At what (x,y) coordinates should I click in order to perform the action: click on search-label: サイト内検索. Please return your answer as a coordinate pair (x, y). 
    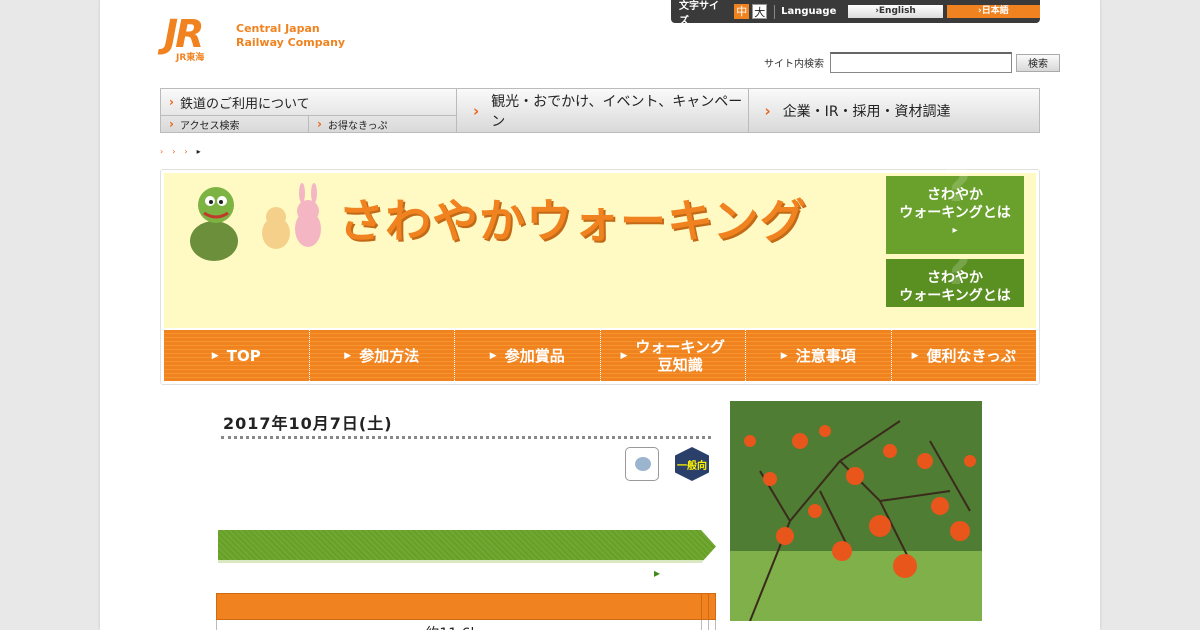
    Looking at the image, I should click on (794, 64).